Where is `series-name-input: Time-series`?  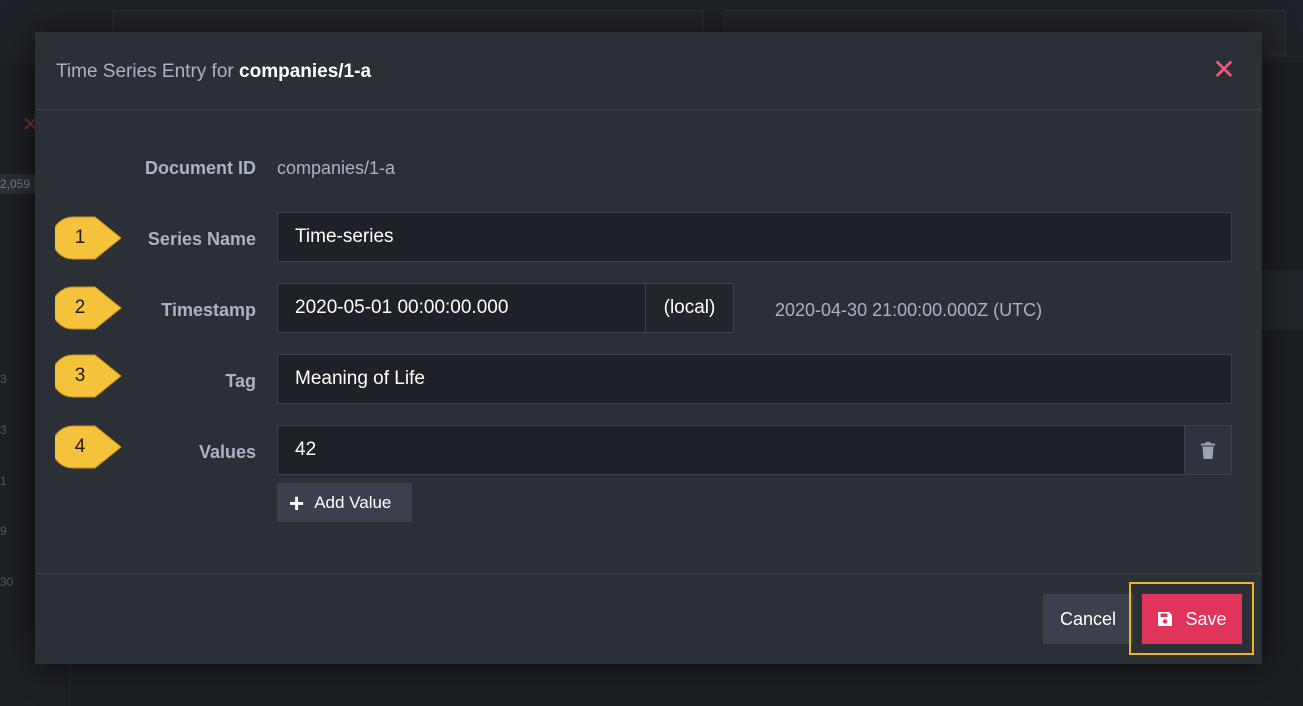 series-name-input: Time-series is located at coordinates (754, 237).